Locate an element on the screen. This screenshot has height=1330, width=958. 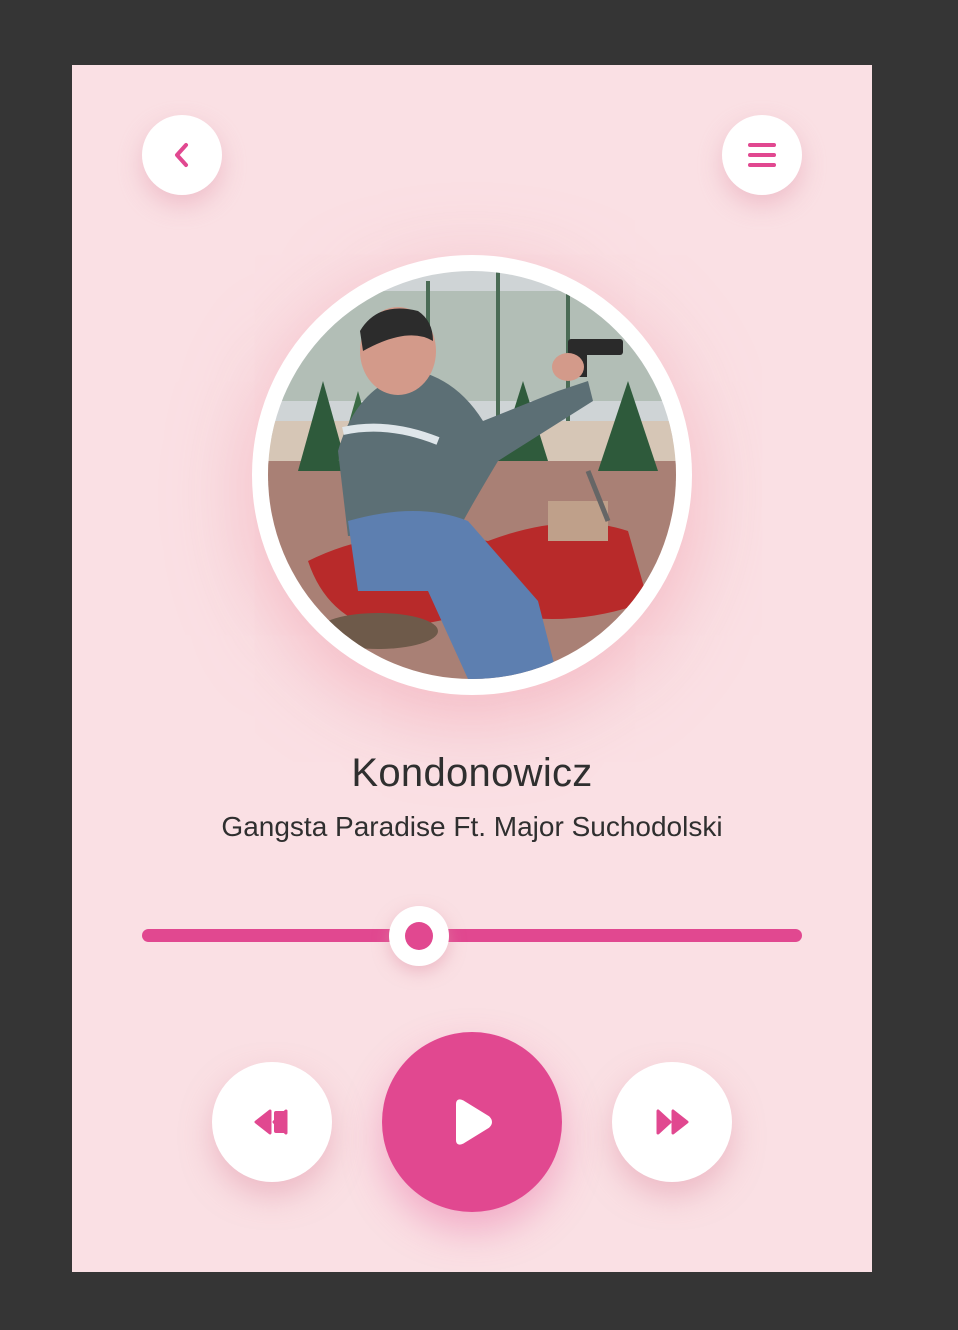
chevron-left-icon is located at coordinates (181, 155).